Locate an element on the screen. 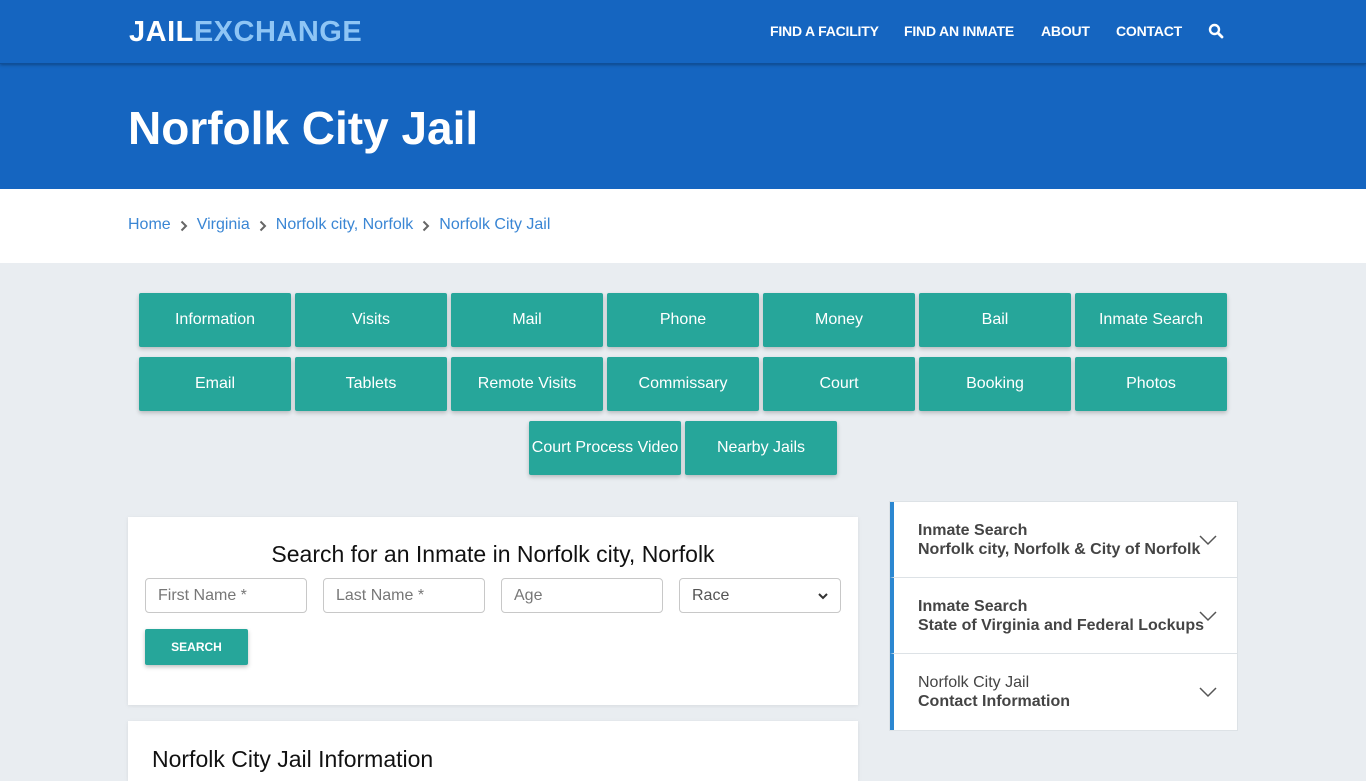 The image size is (1366, 781). topic-button-court-process-video: Court Process Video is located at coordinates (605, 448).